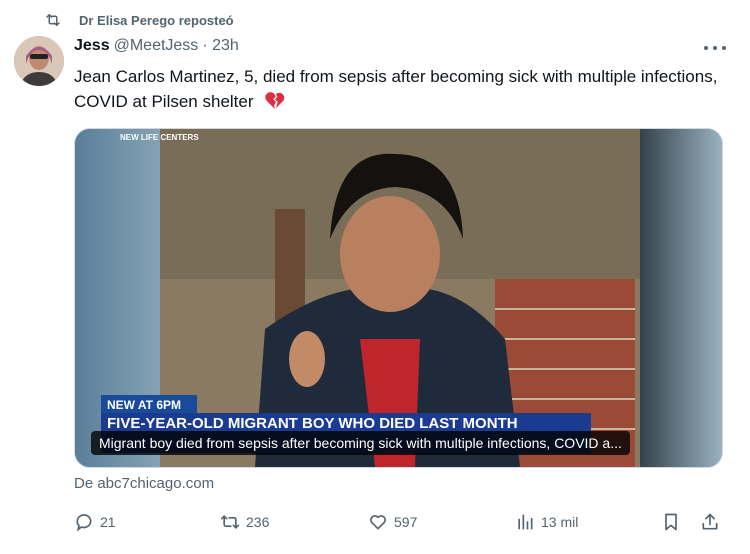 The height and width of the screenshot is (554, 750). What do you see at coordinates (244, 522) in the screenshot?
I see `repost-button: 236` at bounding box center [244, 522].